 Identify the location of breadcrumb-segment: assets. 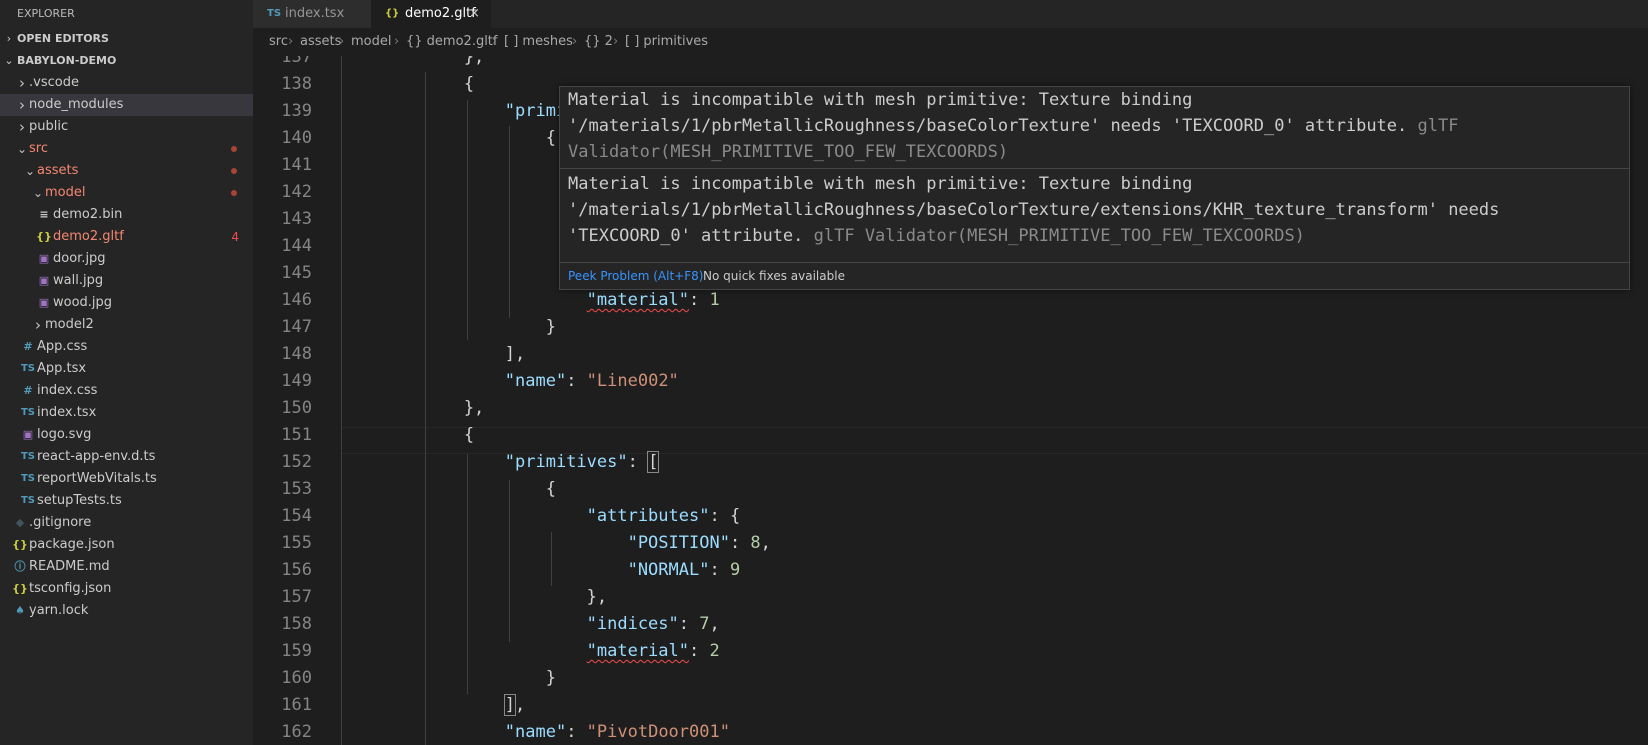
(320, 42).